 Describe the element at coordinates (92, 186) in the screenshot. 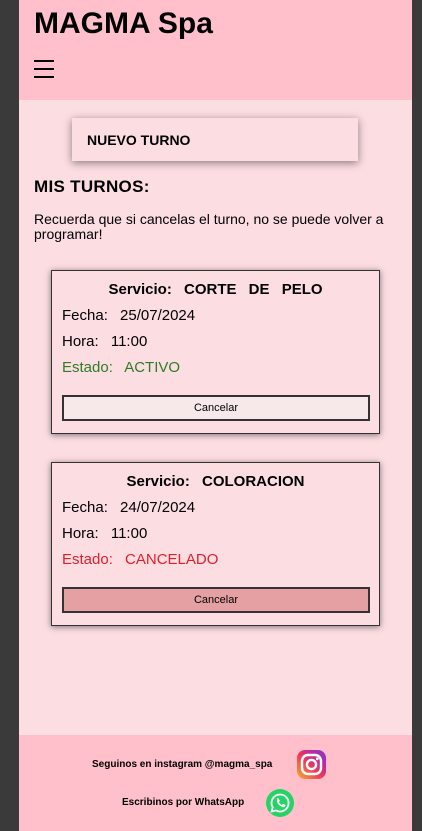

I see `section-title: MIS TURNOS:` at that location.